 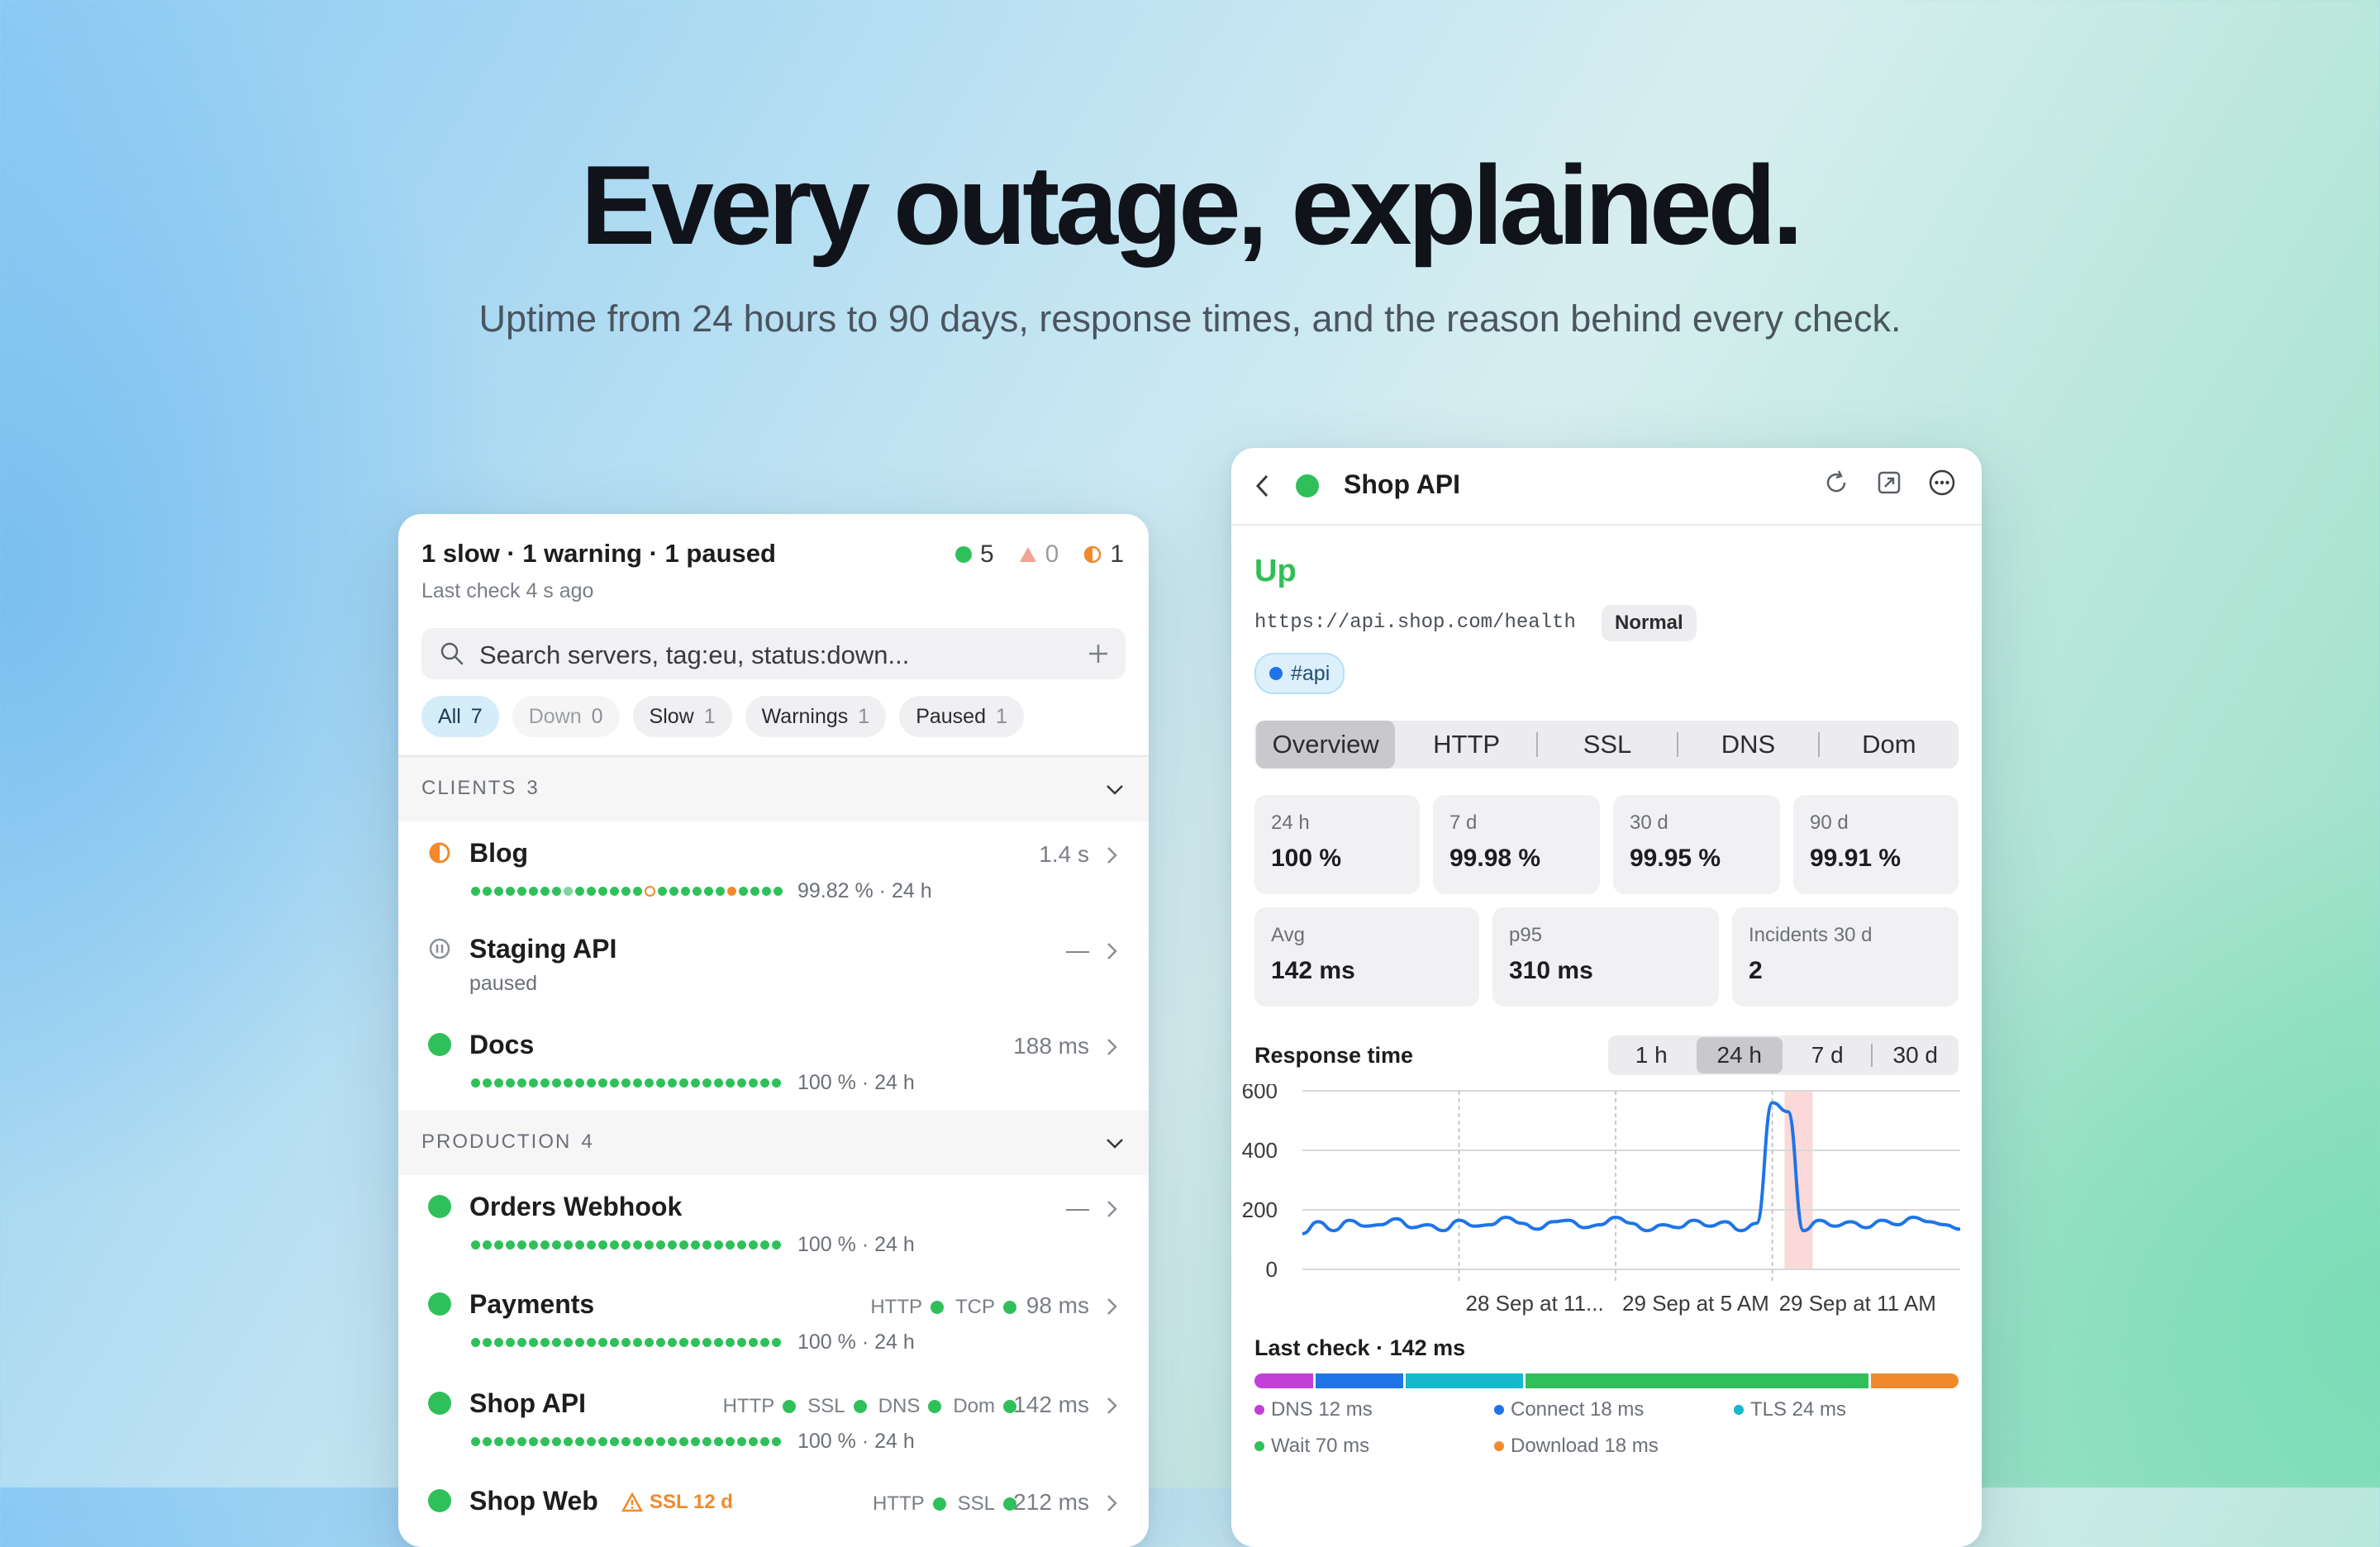 What do you see at coordinates (773, 1320) in the screenshot?
I see `server-row-payments: Payments HTTP TCP 98 ms 100 % · 24 h` at bounding box center [773, 1320].